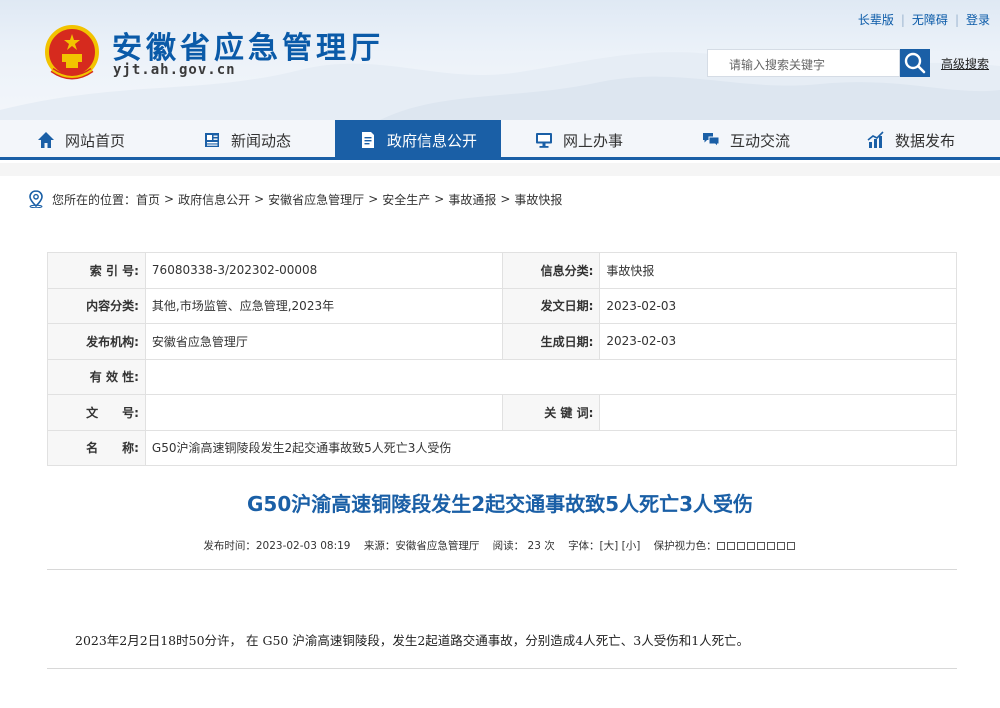 This screenshot has height=708, width=1000. Describe the element at coordinates (778, 305) in the screenshot. I see `issue-date-value: 2023-02-03` at that location.